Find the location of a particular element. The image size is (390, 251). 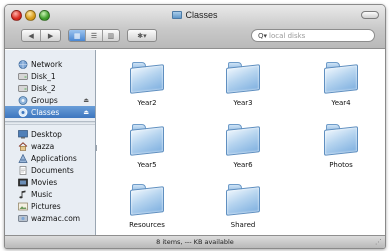

sidebar-item-groups: Groups ⏏ is located at coordinates (50, 100).